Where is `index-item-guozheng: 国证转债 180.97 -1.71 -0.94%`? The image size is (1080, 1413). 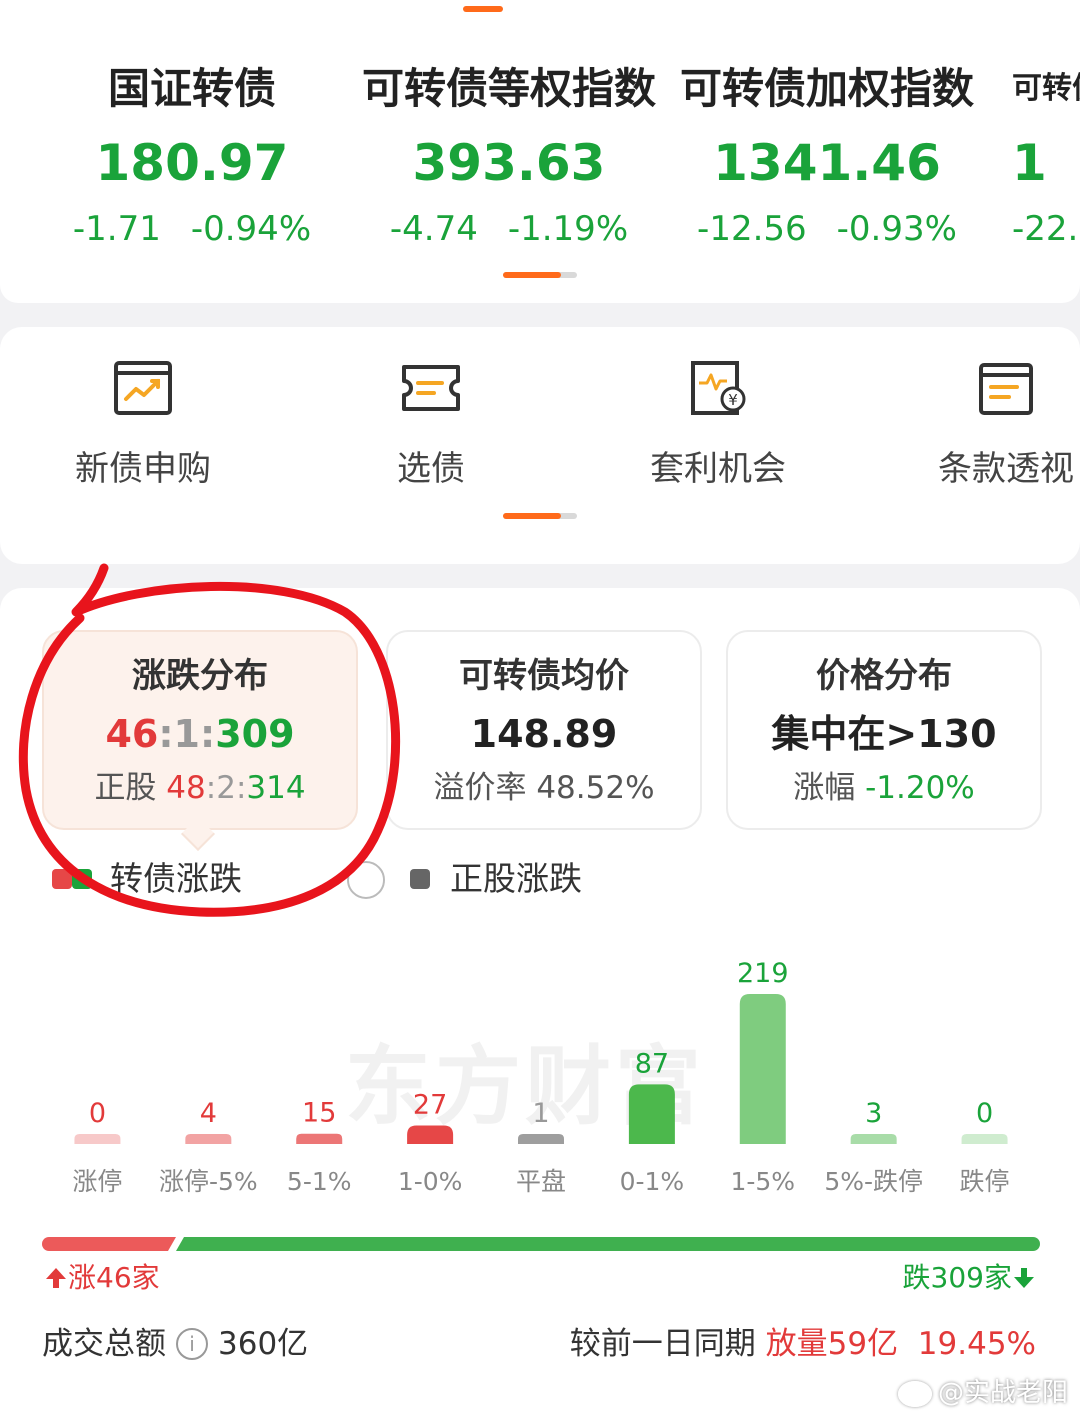
index-item-guozheng: 国证转债 180.97 -1.71 -0.94% is located at coordinates (192, 156).